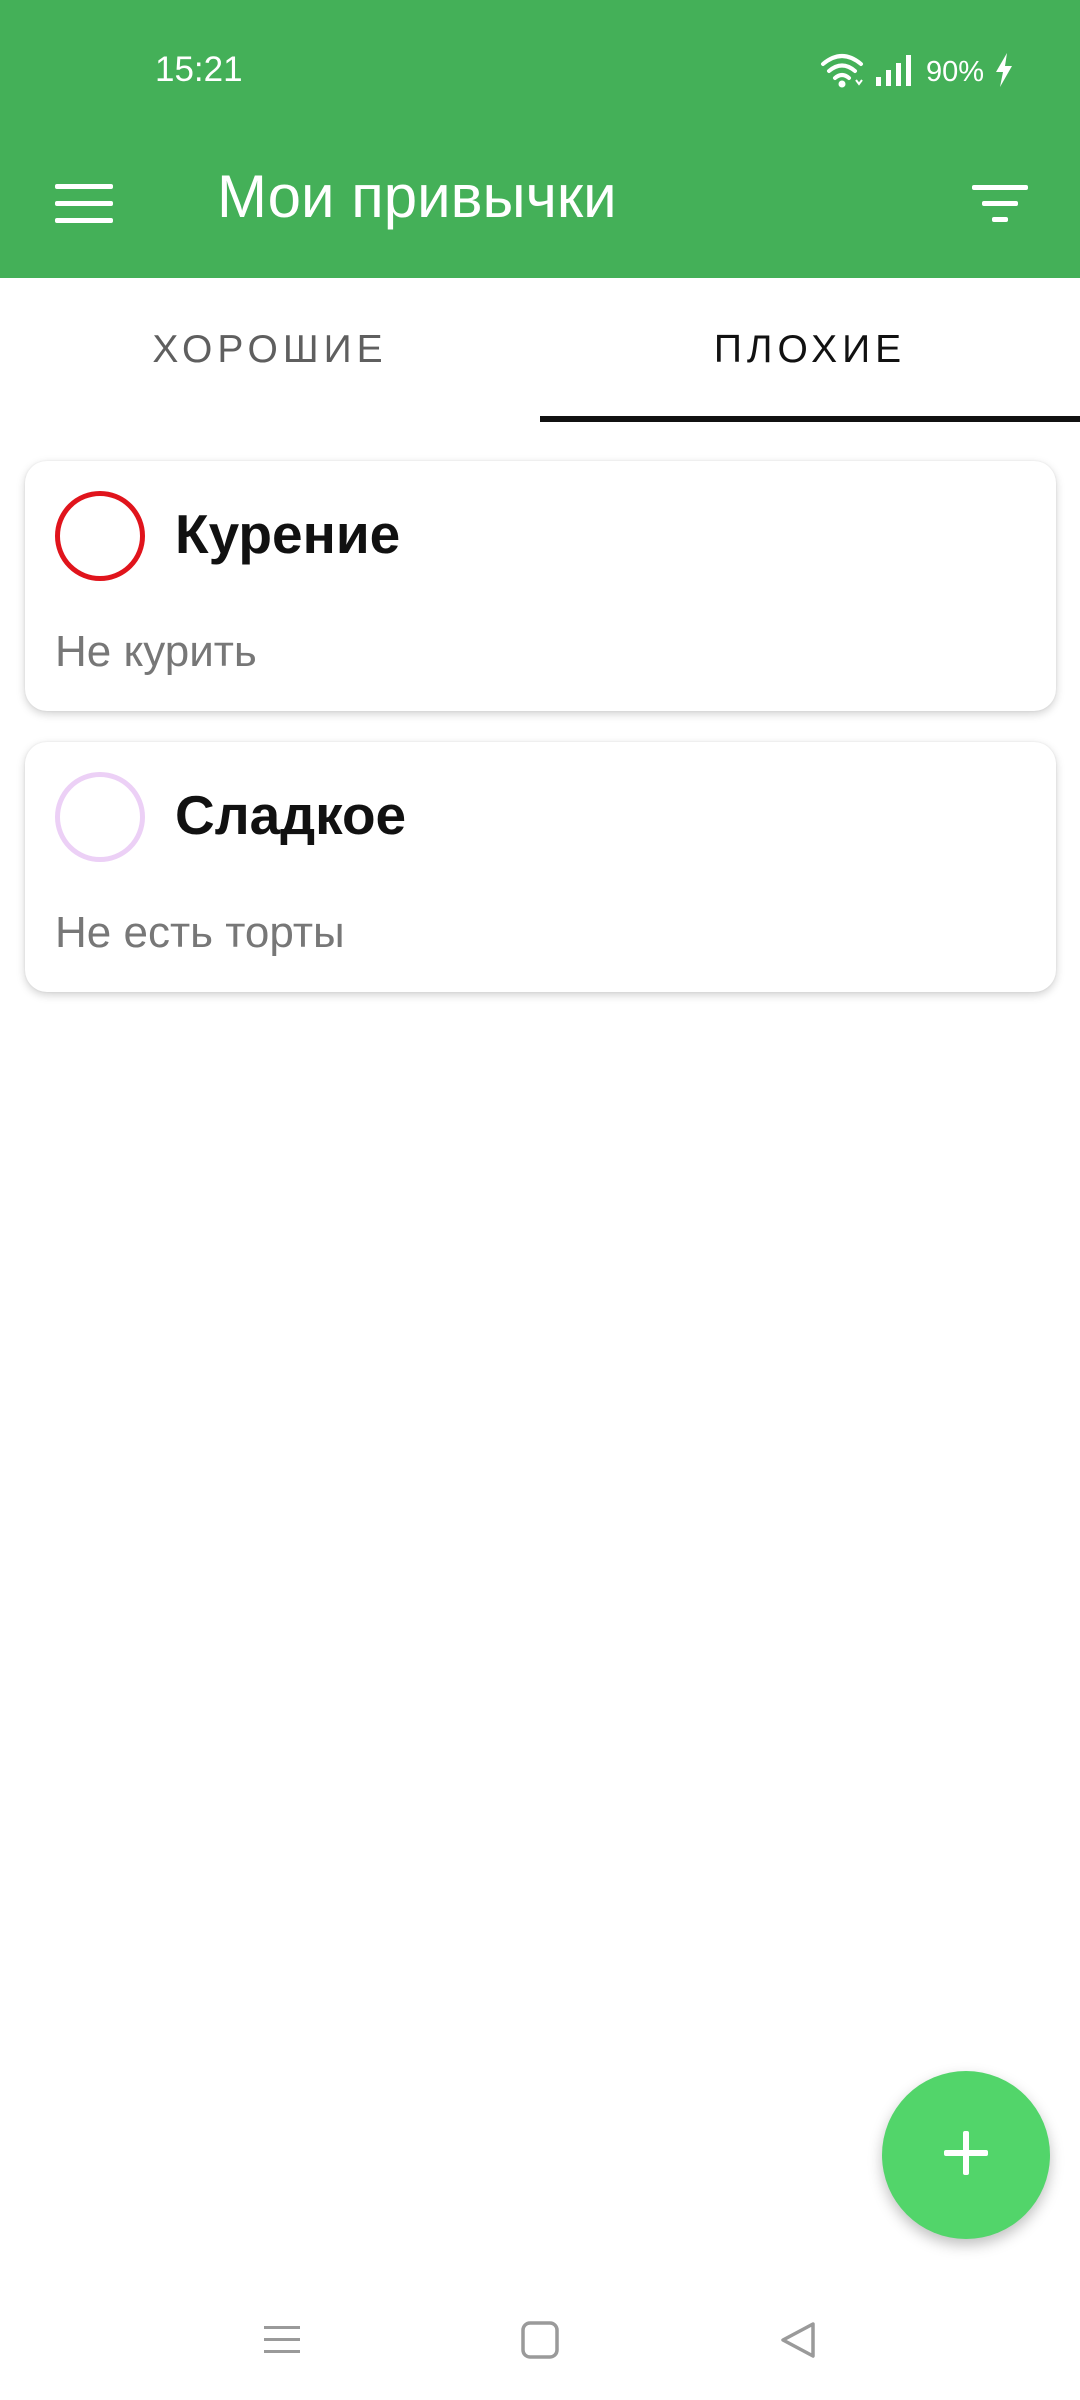  What do you see at coordinates (810, 419) in the screenshot?
I see `tab-selected-indicator` at bounding box center [810, 419].